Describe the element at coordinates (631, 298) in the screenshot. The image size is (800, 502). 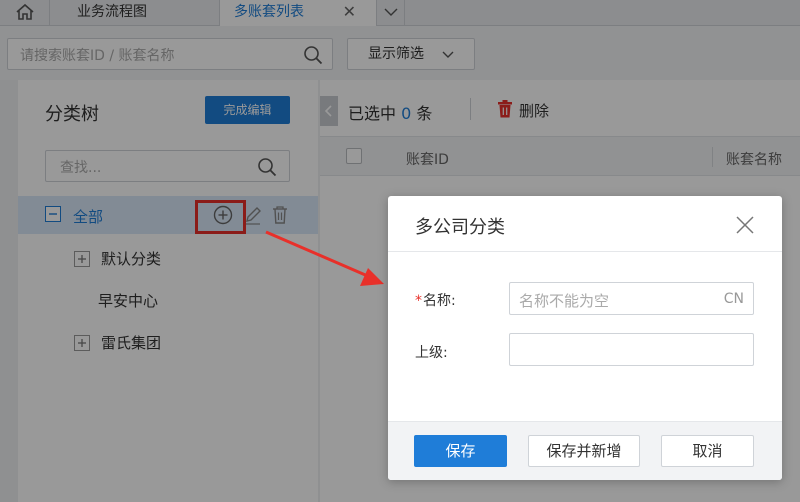
I see `name-input: 名称不能为空 CN` at that location.